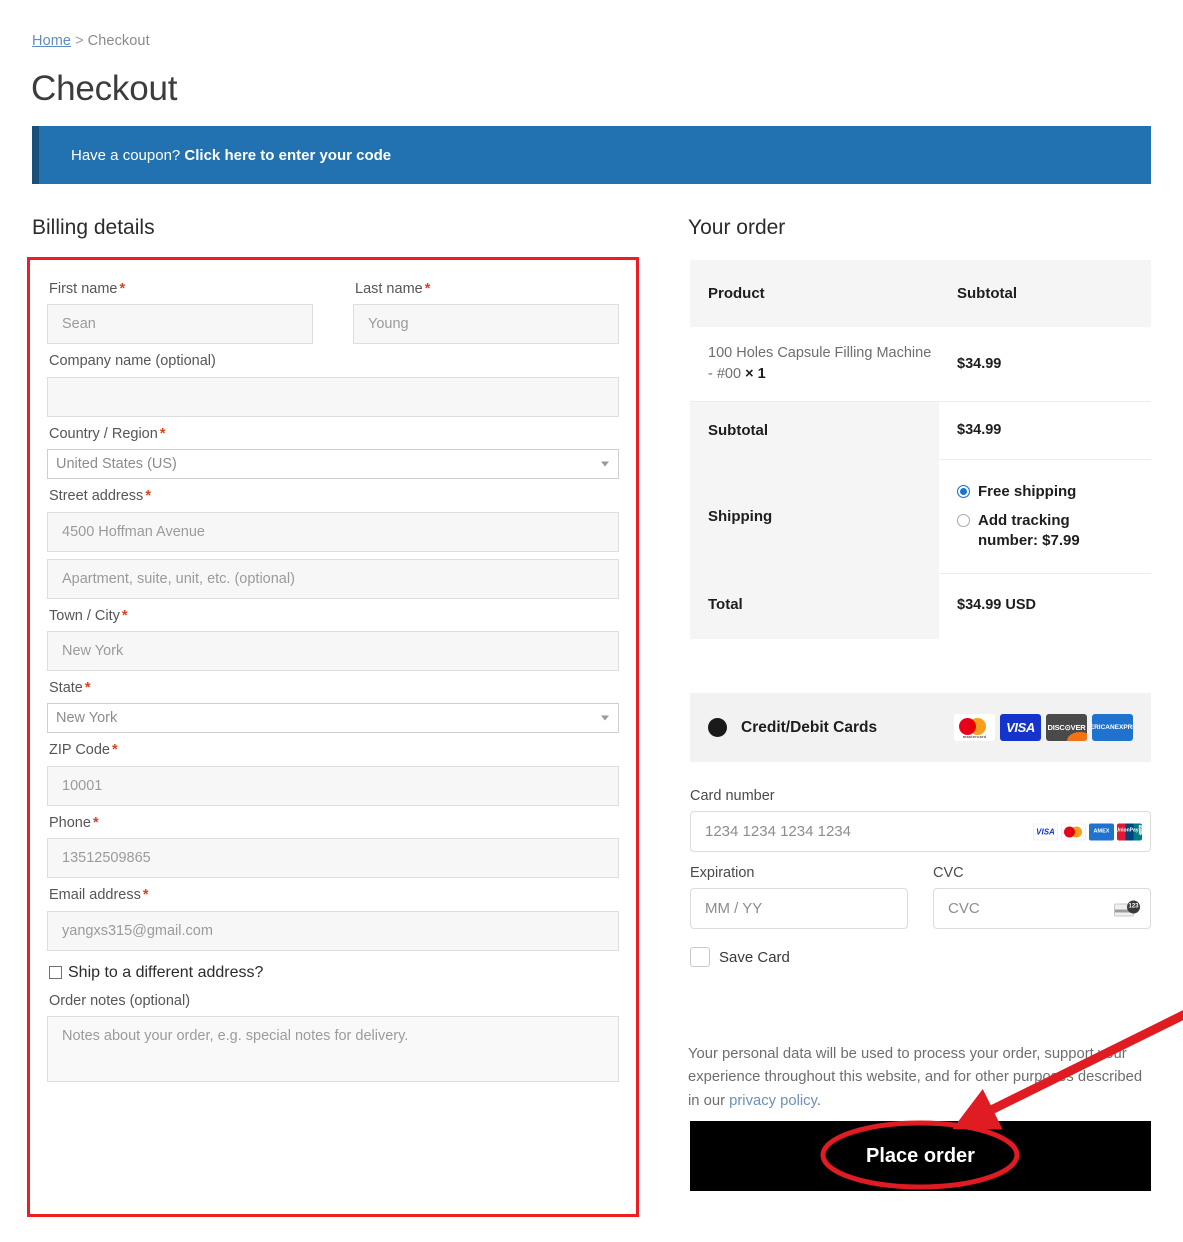  I want to click on order-line-item-subtotal: $34.99, so click(1045, 365).